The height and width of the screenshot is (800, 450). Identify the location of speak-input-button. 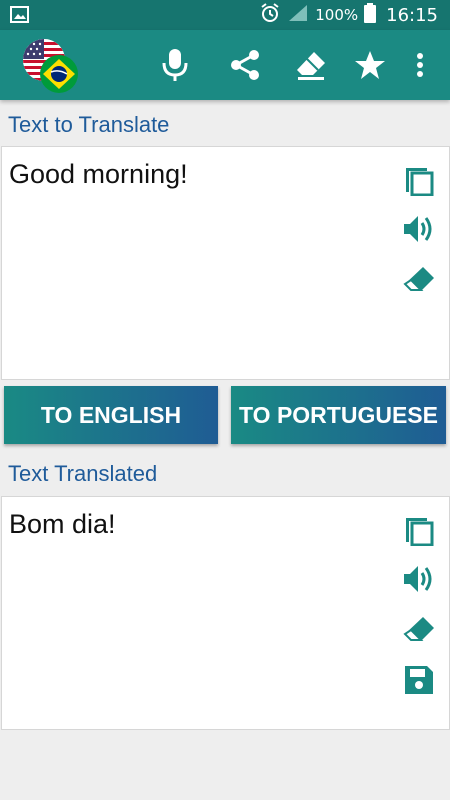
(419, 229).